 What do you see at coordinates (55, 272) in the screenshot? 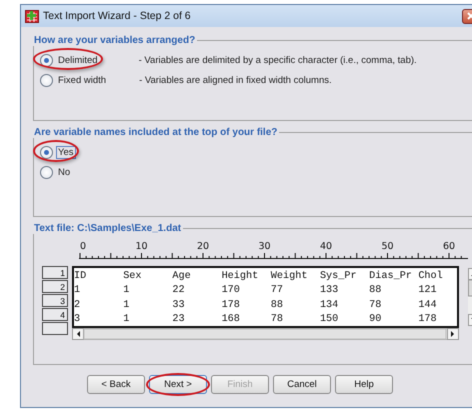
I see `row-number: 1` at bounding box center [55, 272].